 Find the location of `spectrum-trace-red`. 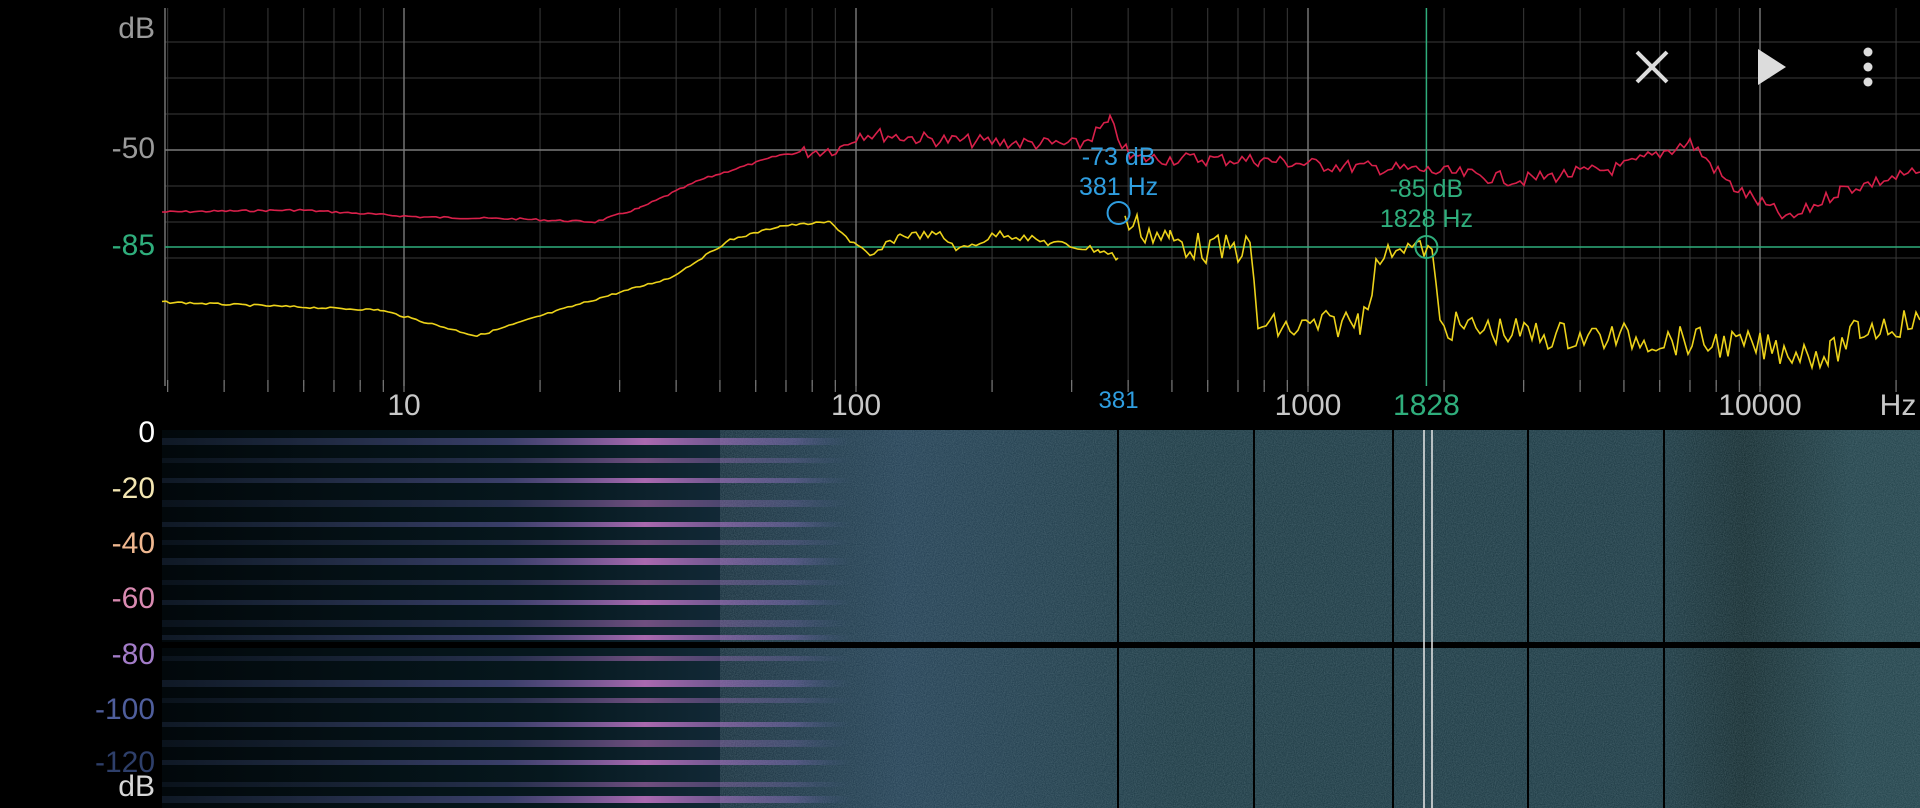

spectrum-trace-red is located at coordinates (1040, 168).